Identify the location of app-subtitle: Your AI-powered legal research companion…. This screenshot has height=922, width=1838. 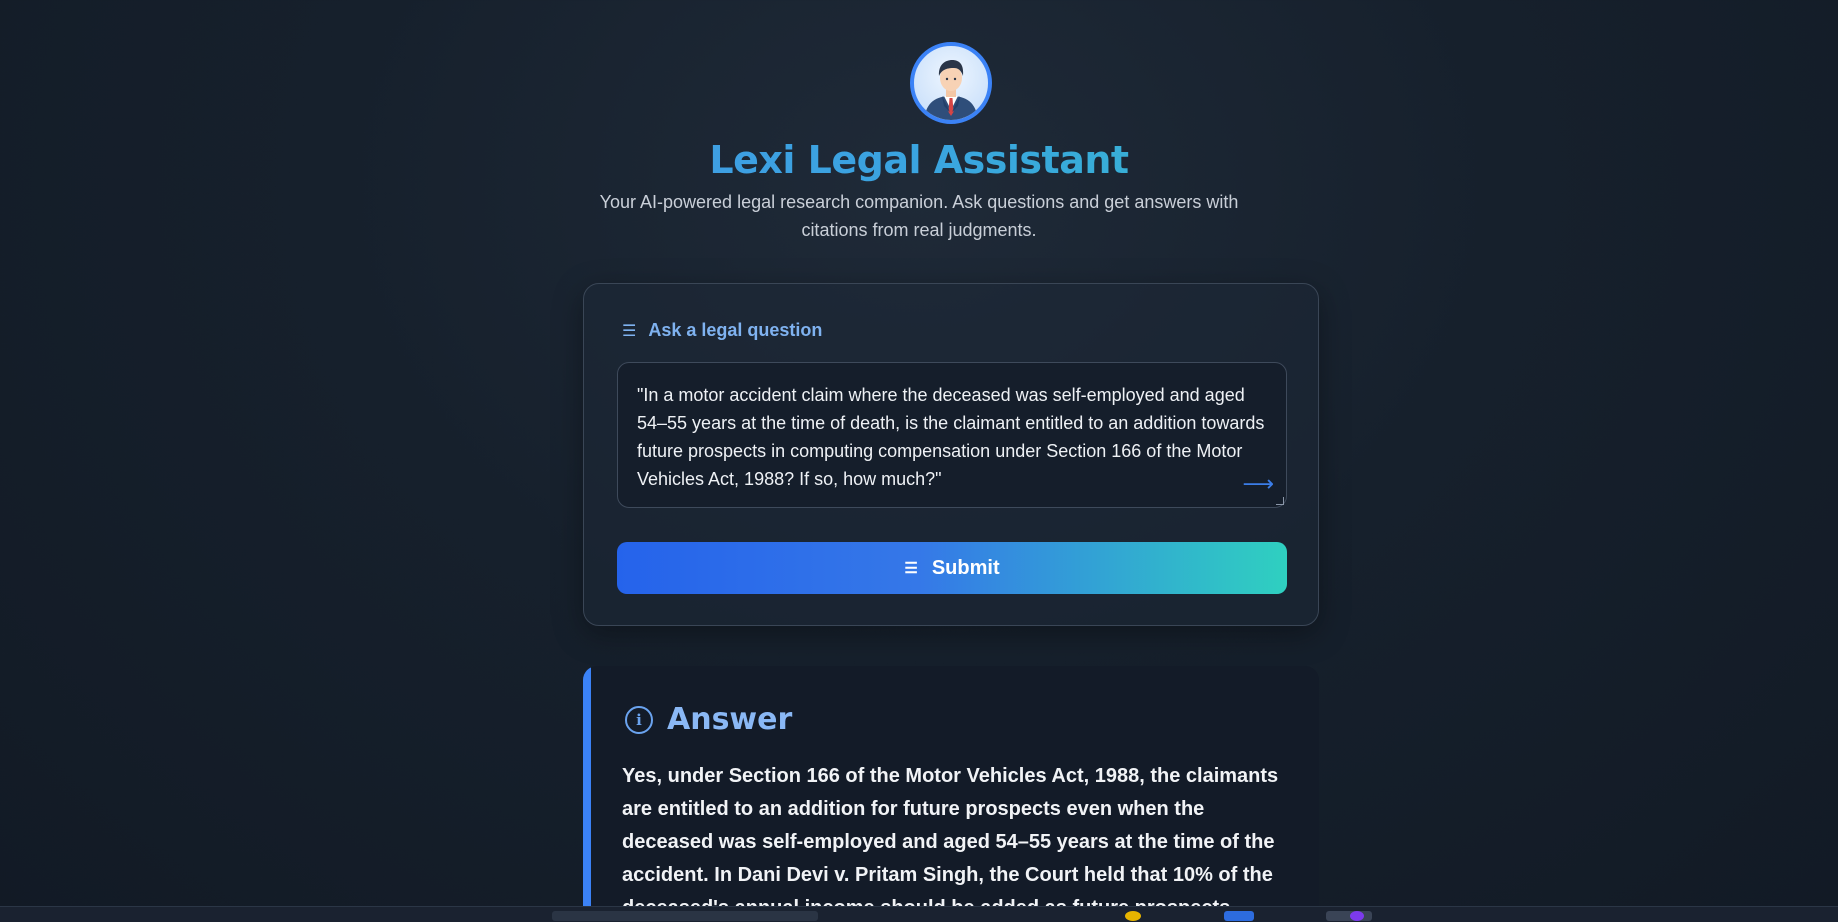
(919, 216).